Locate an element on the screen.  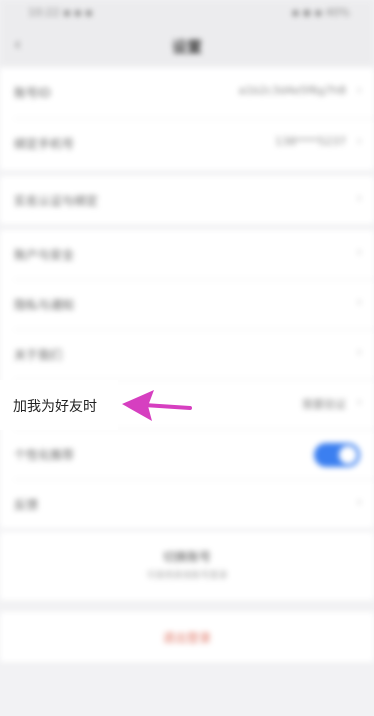
row-label: 绑定手机号 is located at coordinates (44, 144).